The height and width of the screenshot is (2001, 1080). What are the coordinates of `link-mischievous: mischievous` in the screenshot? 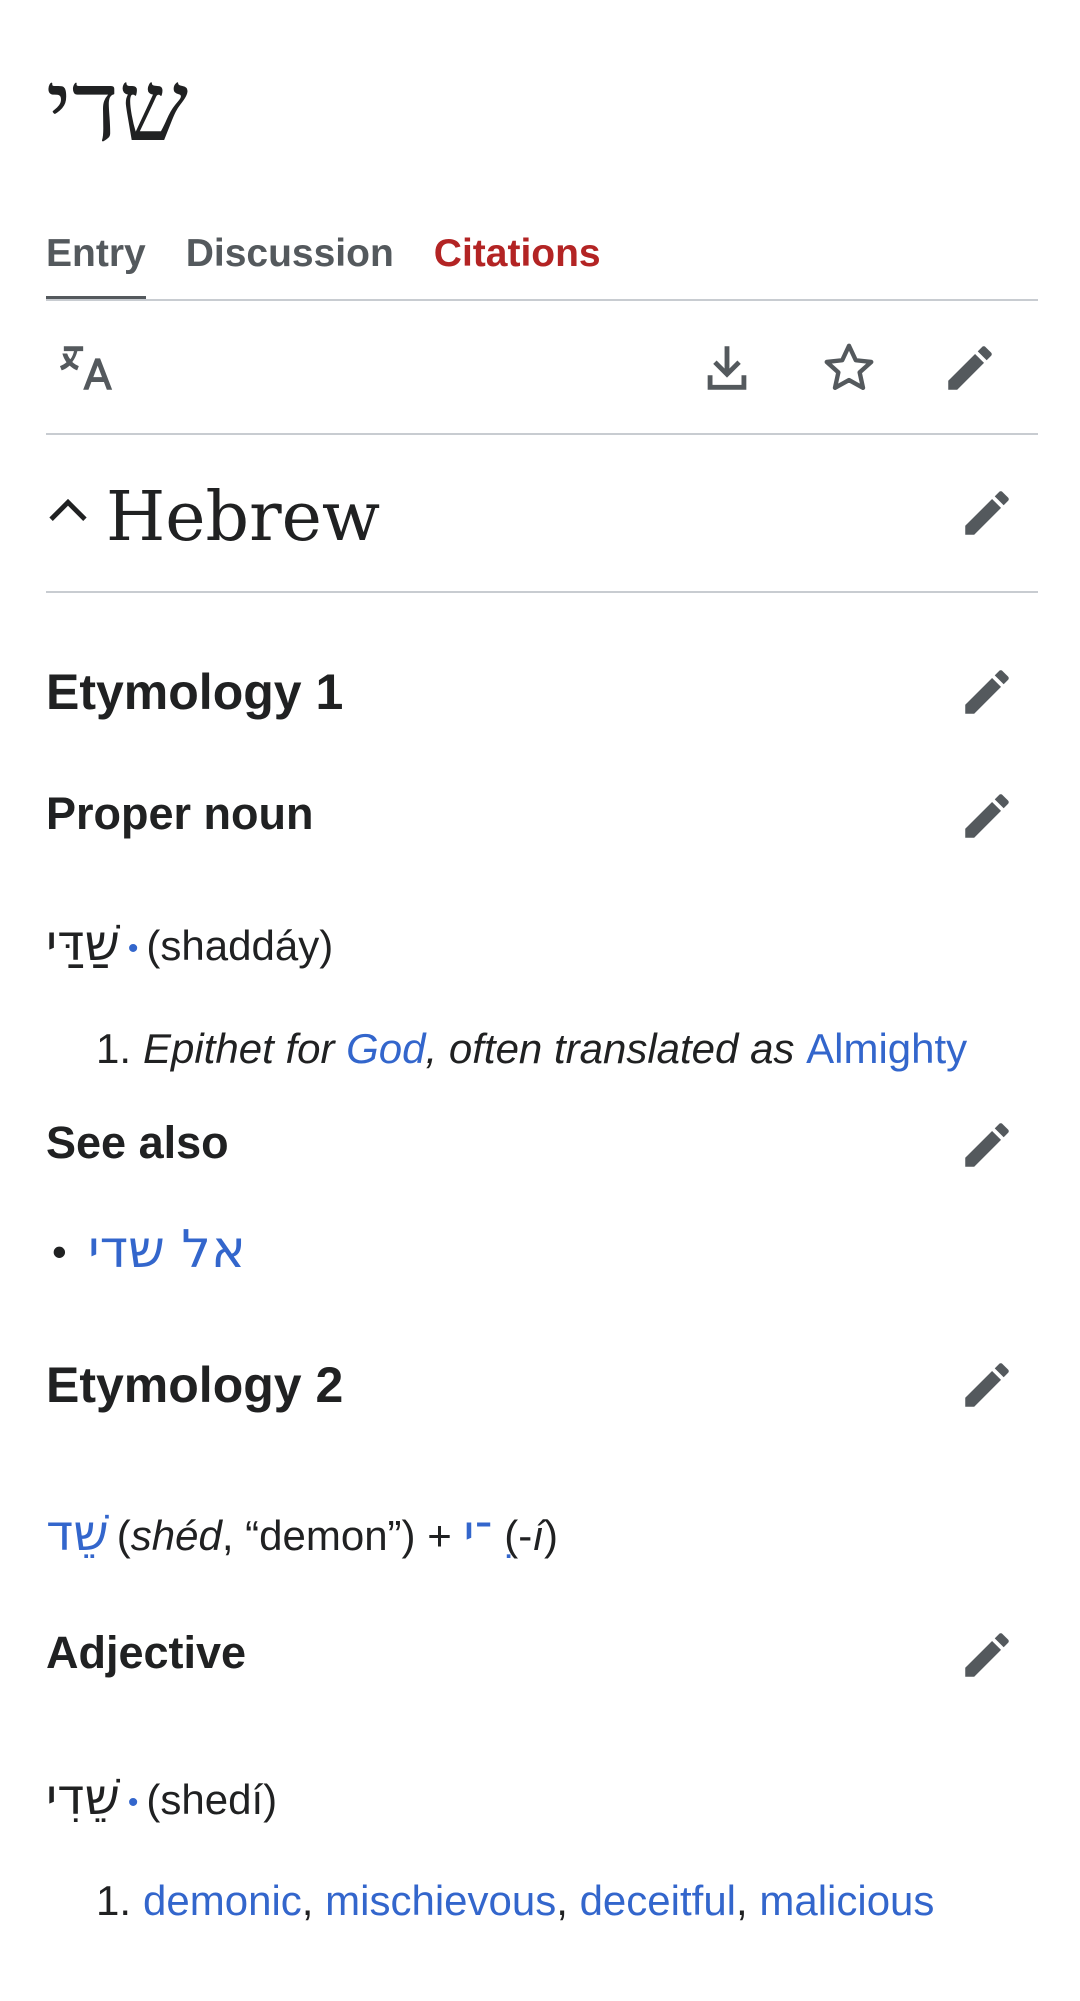 It's located at (440, 1900).